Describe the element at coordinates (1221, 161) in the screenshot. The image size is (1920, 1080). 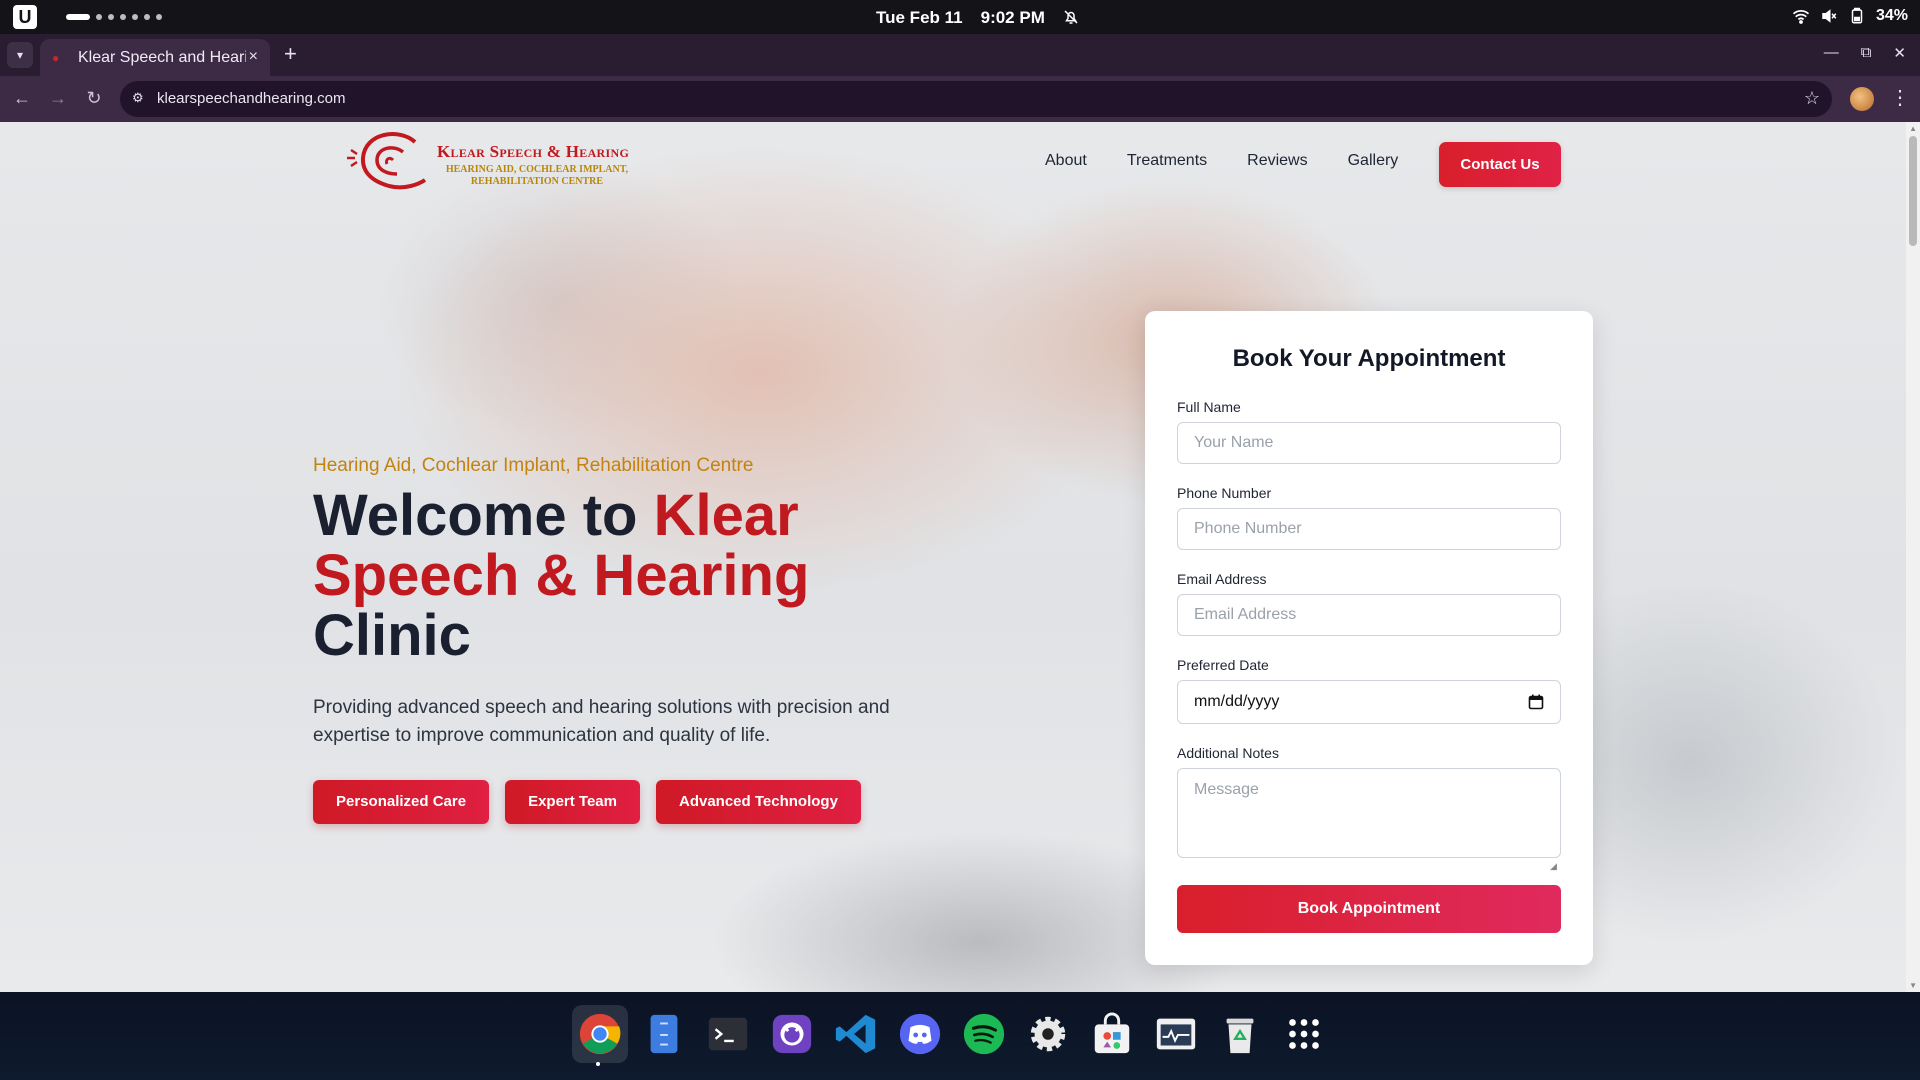
I see `site-nav: About Treatments Reviews Gallery` at that location.